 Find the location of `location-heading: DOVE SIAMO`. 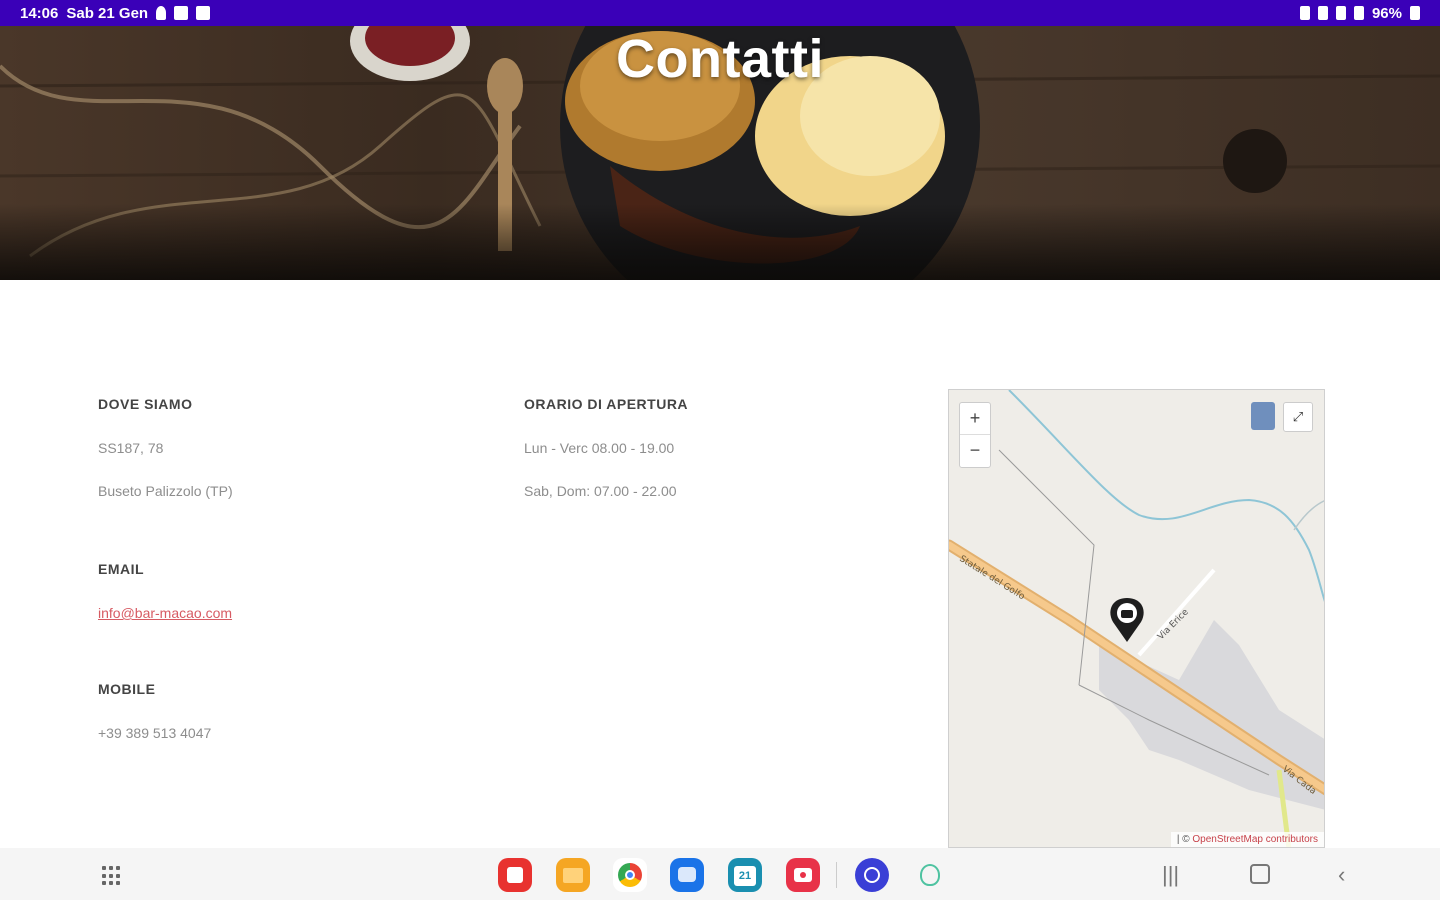

location-heading: DOVE SIAMO is located at coordinates (145, 404).